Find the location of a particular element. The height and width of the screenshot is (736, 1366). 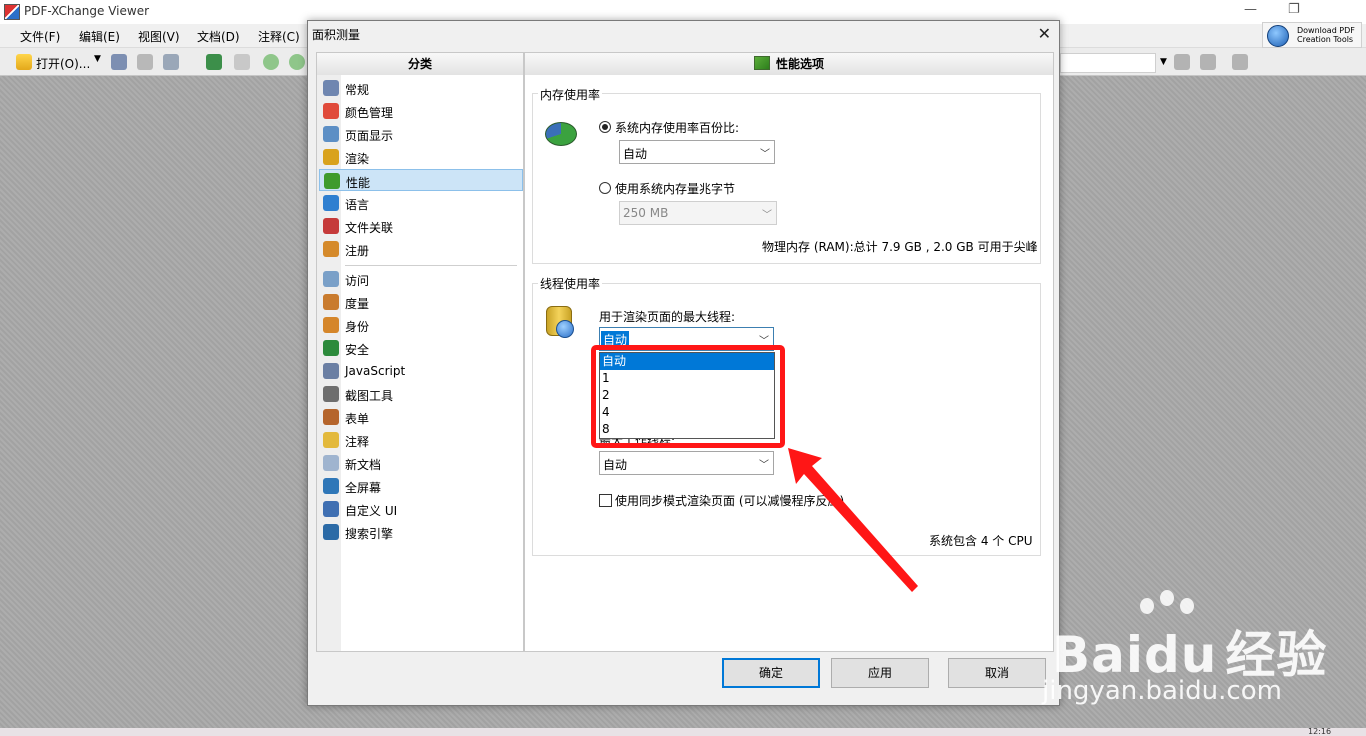

back-icon is located at coordinates (271, 62).